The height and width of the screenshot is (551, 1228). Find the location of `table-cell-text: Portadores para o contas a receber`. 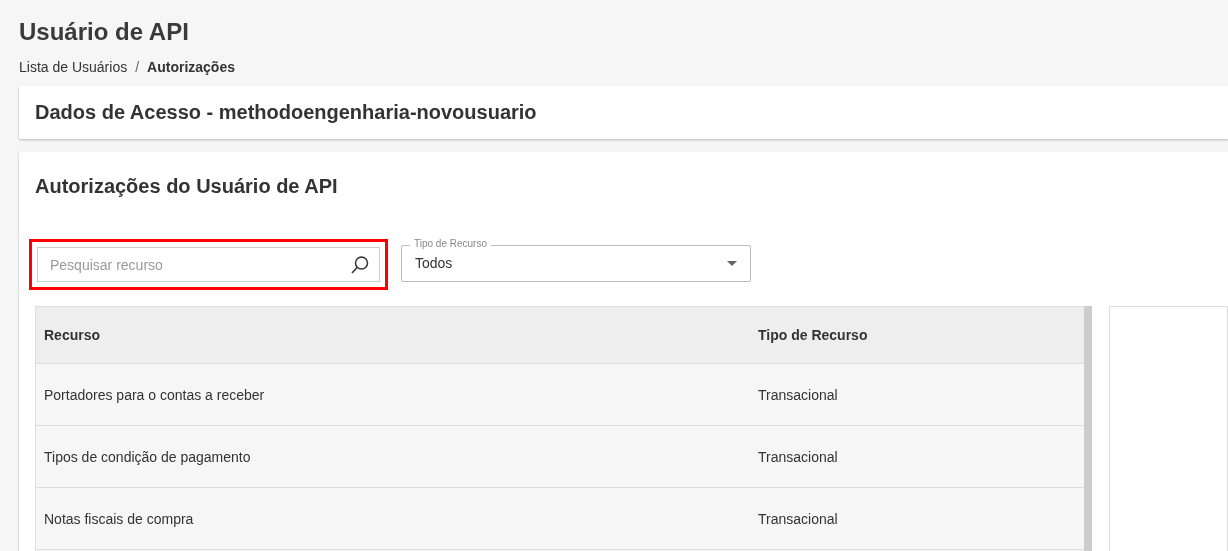

table-cell-text: Portadores para o contas a receber is located at coordinates (154, 394).